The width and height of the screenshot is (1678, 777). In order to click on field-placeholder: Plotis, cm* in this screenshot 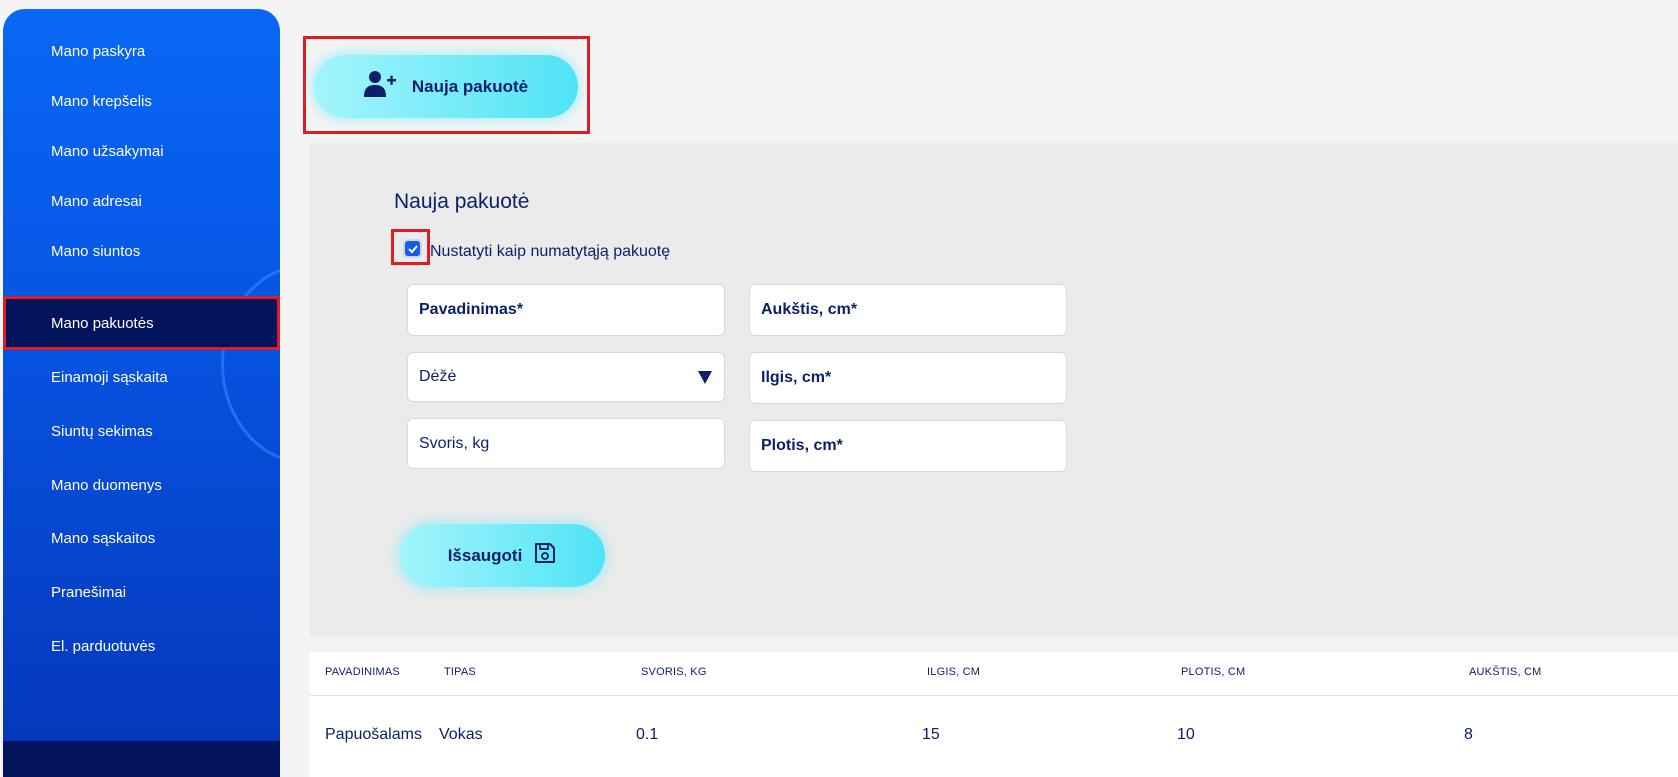, I will do `click(802, 445)`.